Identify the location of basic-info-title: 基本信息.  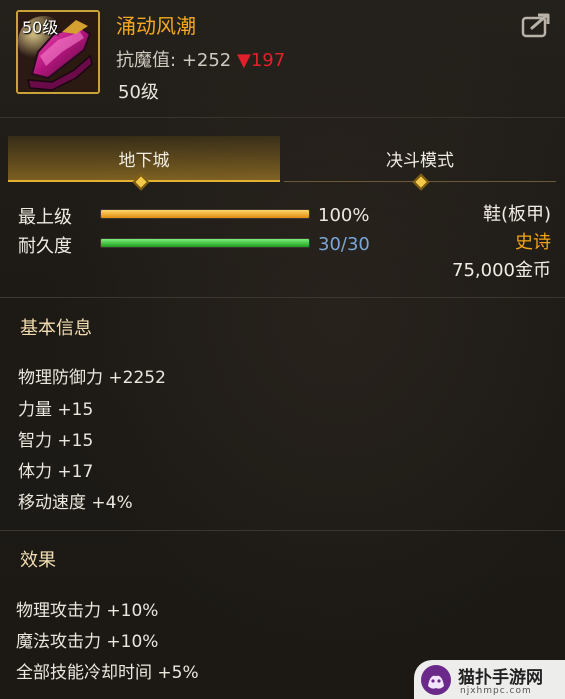
(56, 328).